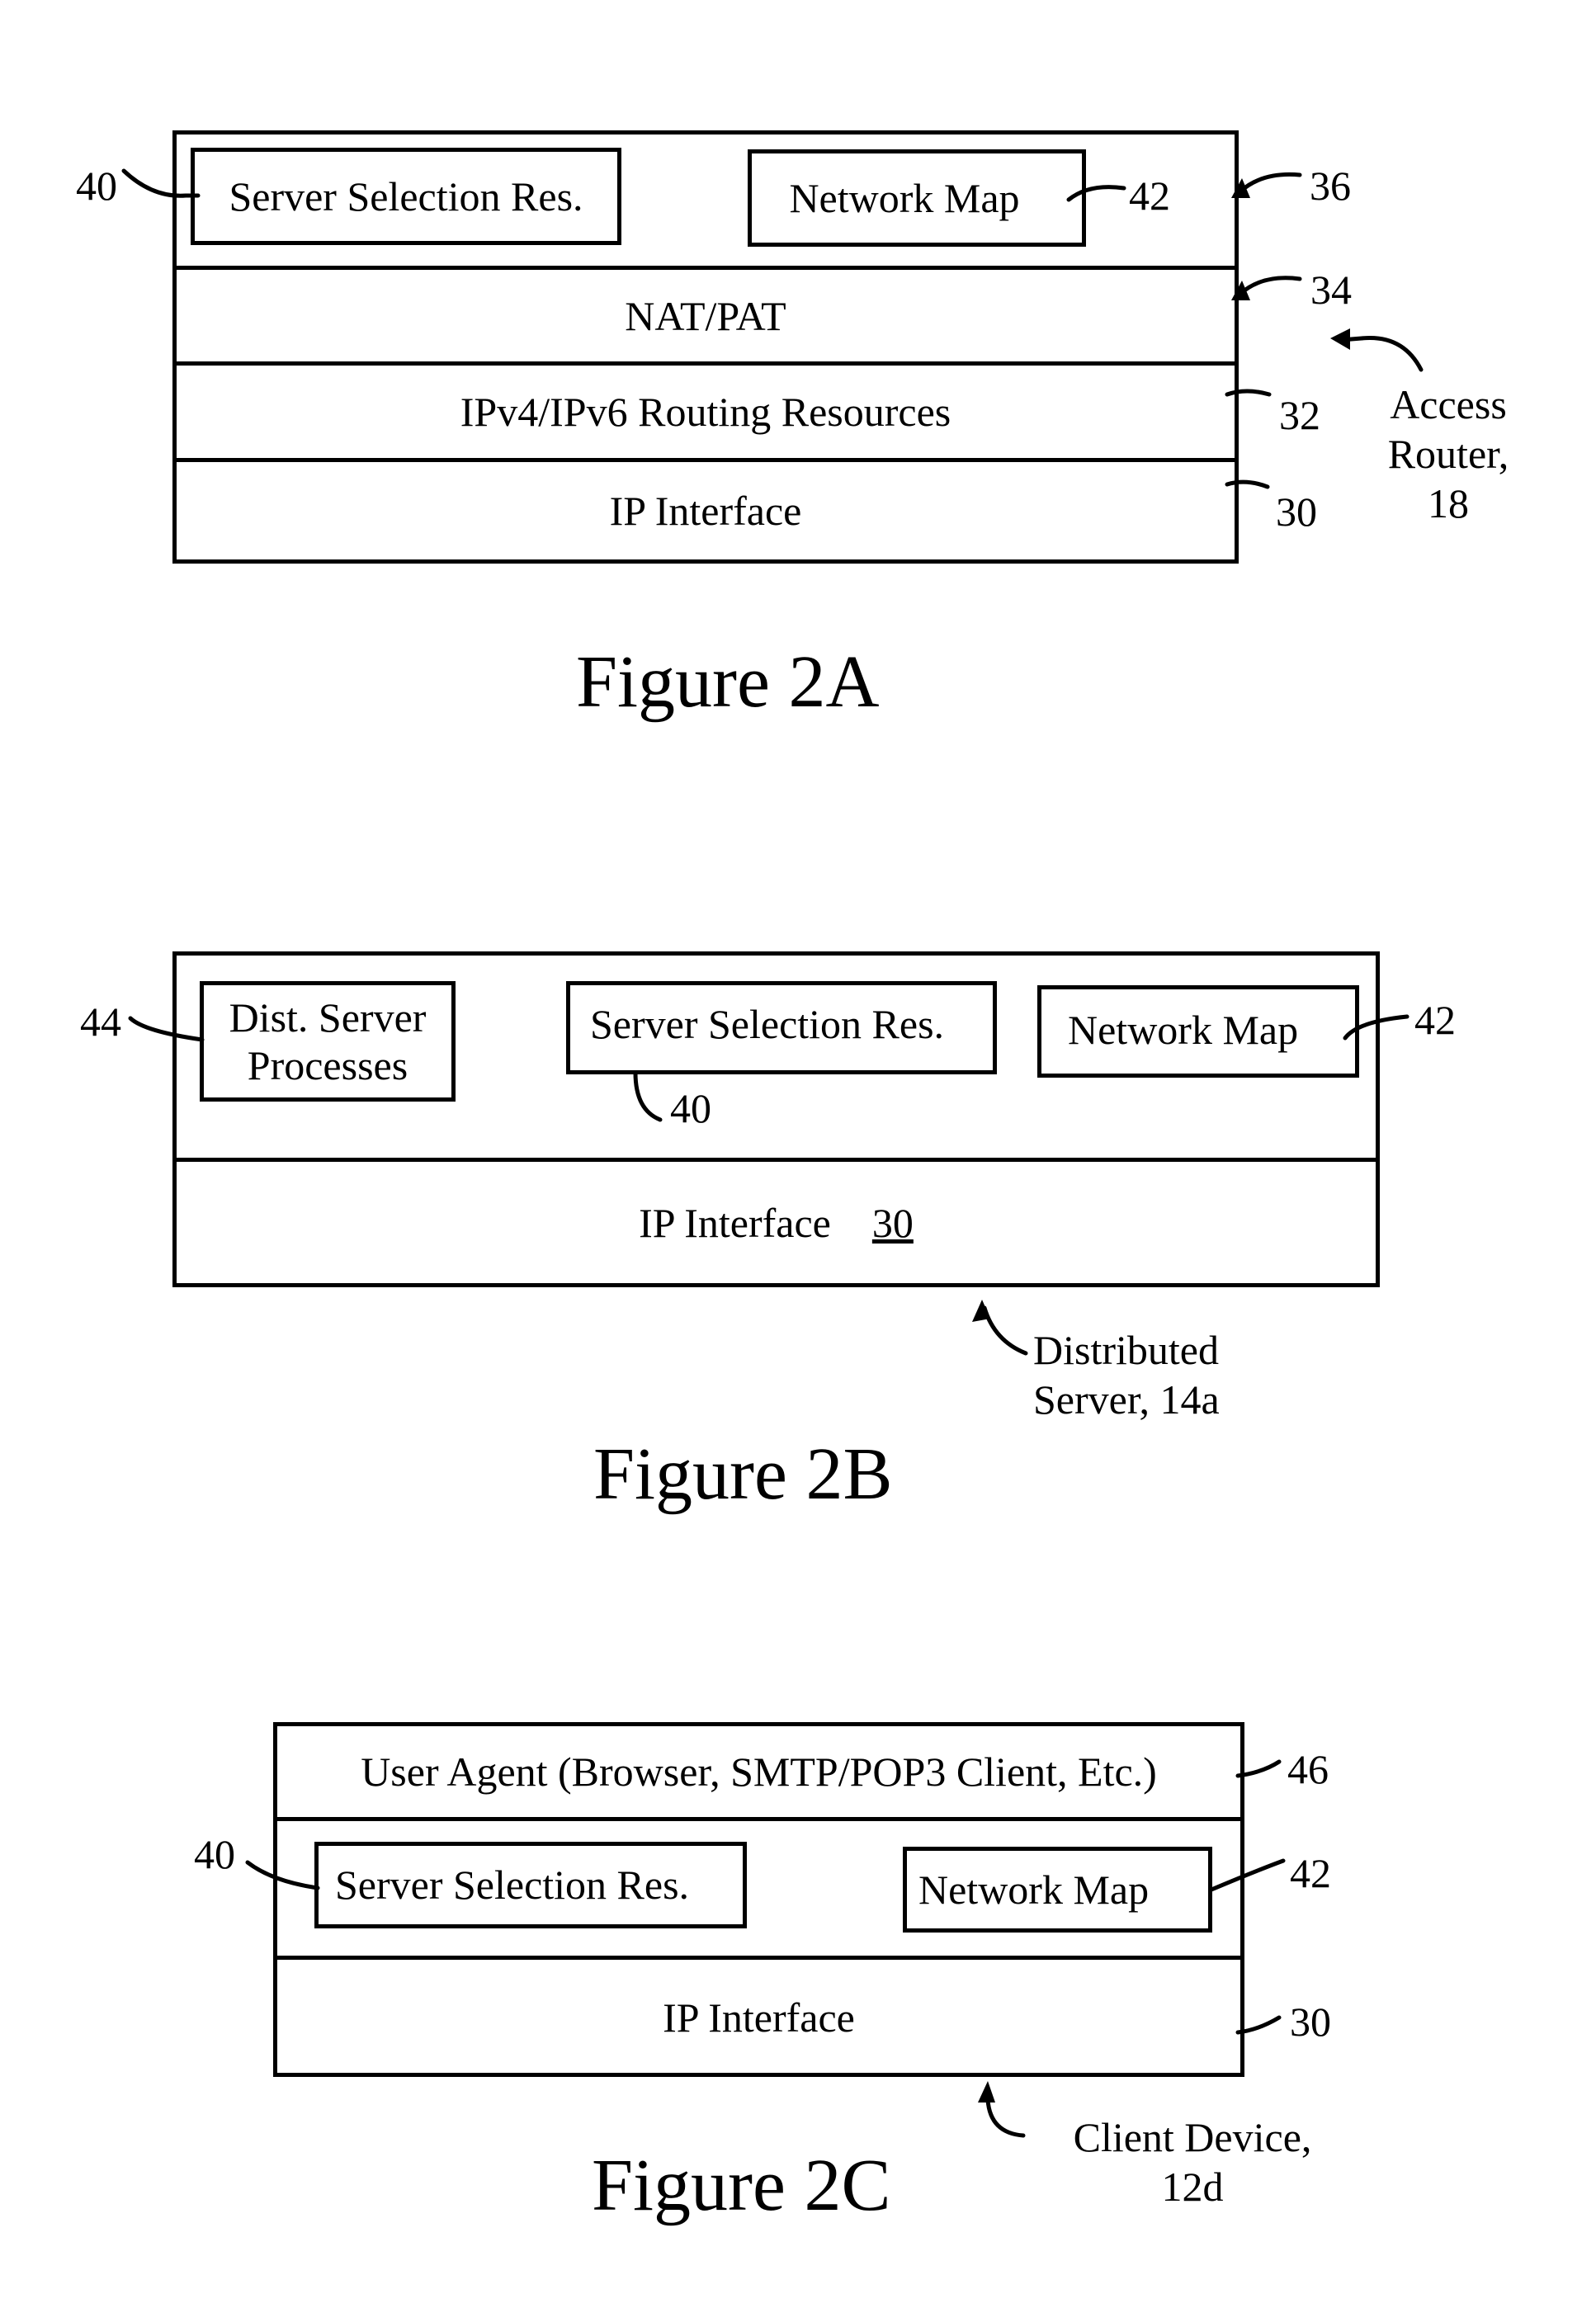 This screenshot has width=1596, height=2322. What do you see at coordinates (1005, 1330) in the screenshot?
I see `leader-distributed-server` at bounding box center [1005, 1330].